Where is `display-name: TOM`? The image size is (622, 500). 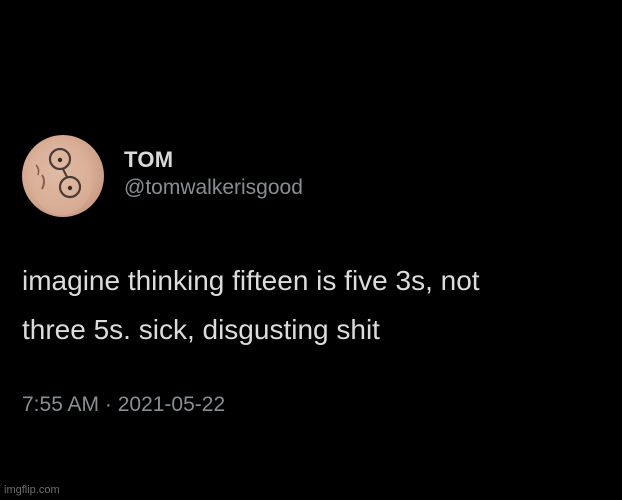 display-name: TOM is located at coordinates (148, 160).